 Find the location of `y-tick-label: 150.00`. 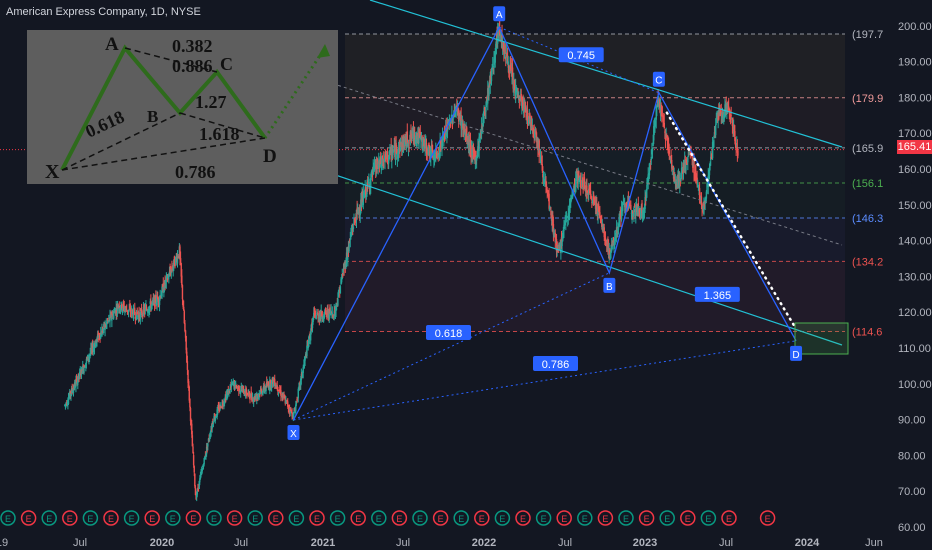

y-tick-label: 150.00 is located at coordinates (915, 206).